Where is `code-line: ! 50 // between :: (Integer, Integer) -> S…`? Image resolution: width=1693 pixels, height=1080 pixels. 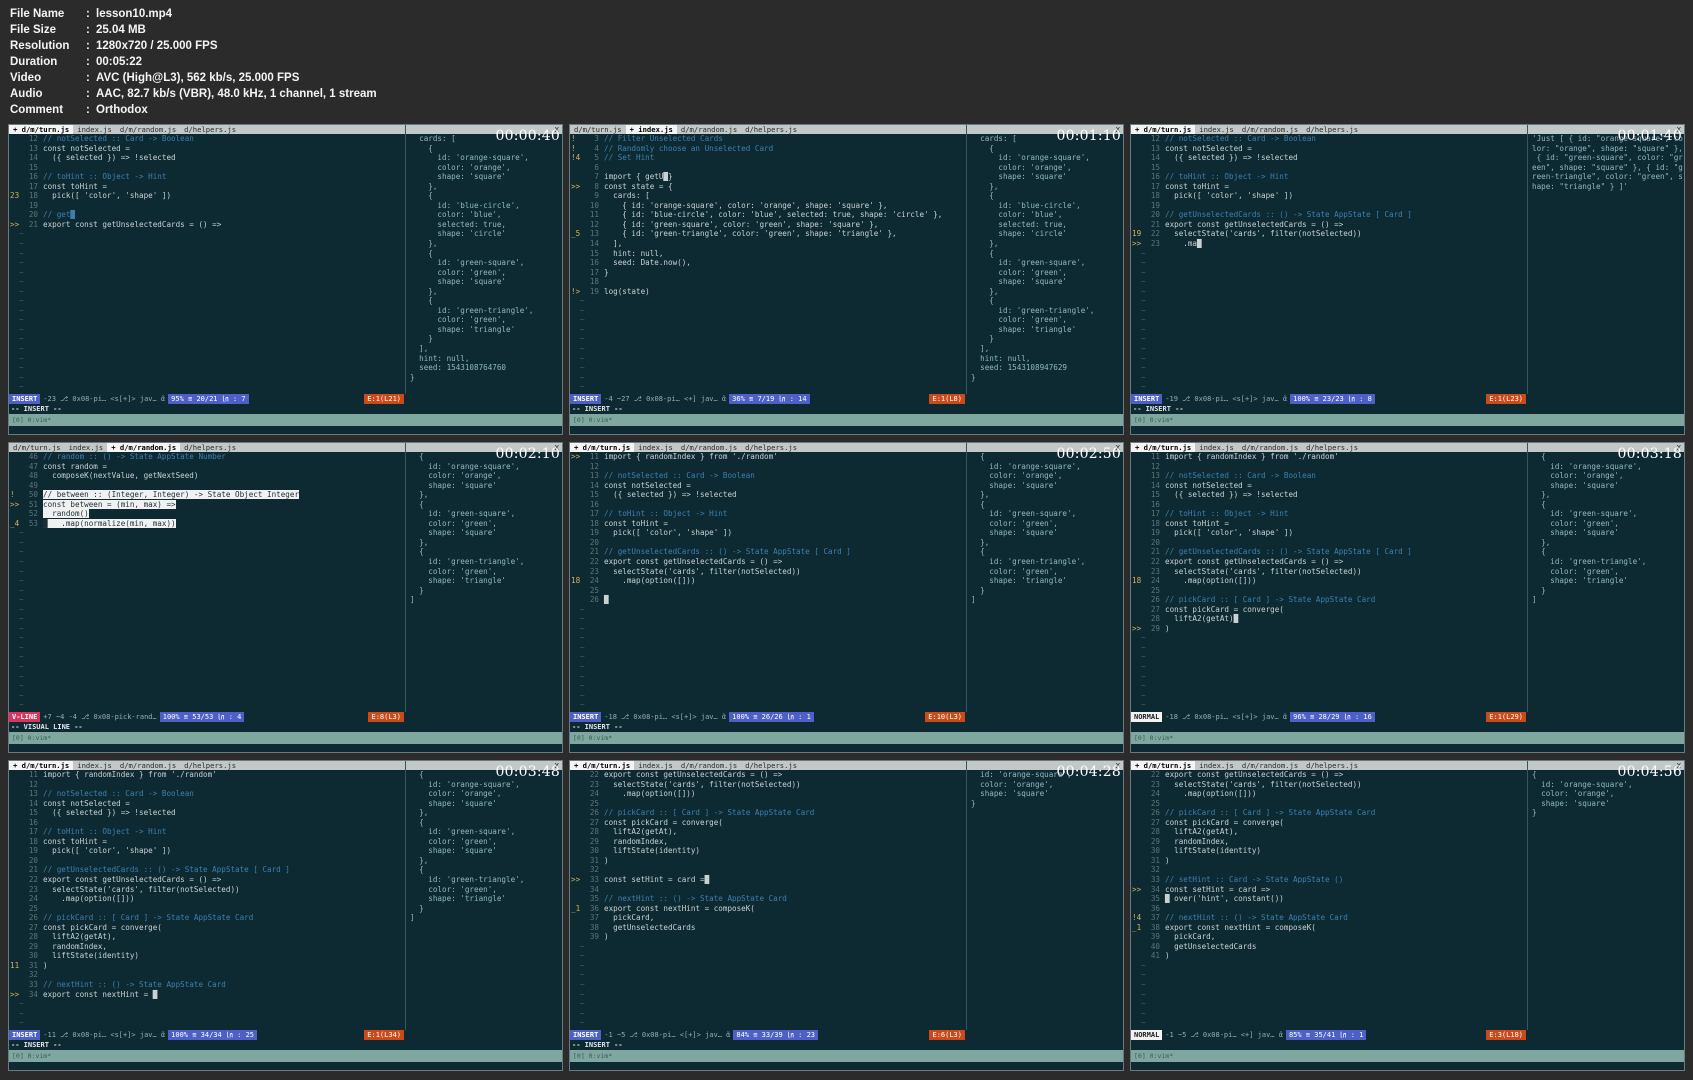 code-line: ! 50 // between :: (Integer, Integer) -> S… is located at coordinates (207, 495).